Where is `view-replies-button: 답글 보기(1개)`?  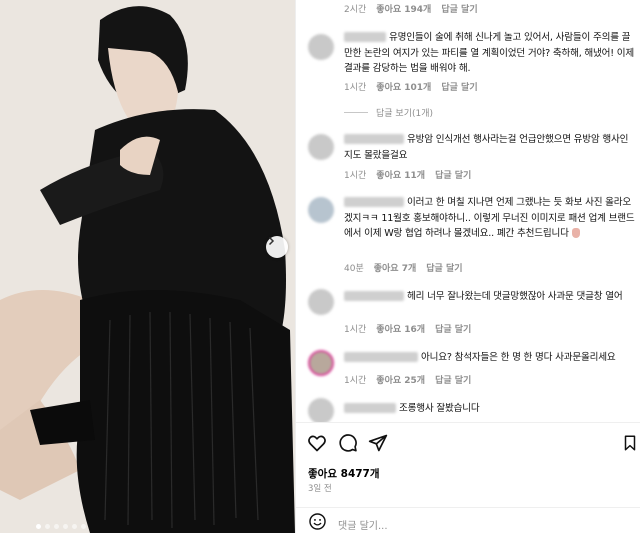 view-replies-button: 답글 보기(1개) is located at coordinates (388, 112).